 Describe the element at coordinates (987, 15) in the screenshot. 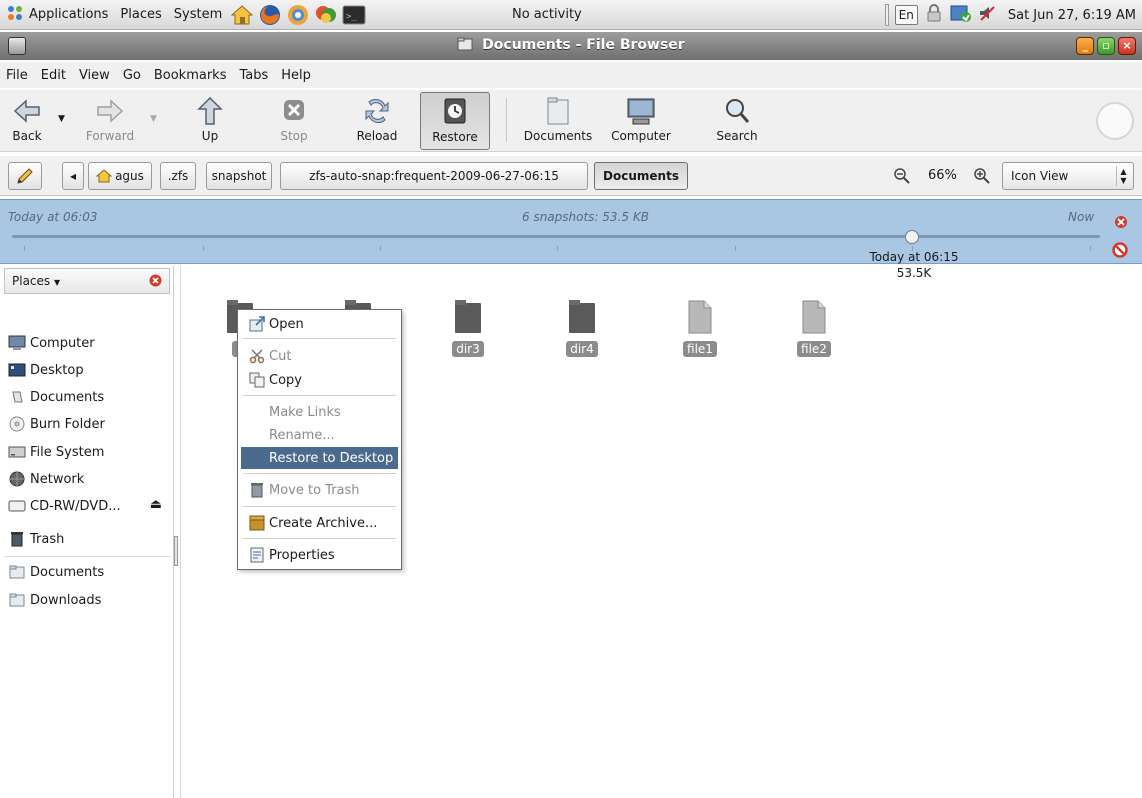

I see `volume-muted-icon` at that location.